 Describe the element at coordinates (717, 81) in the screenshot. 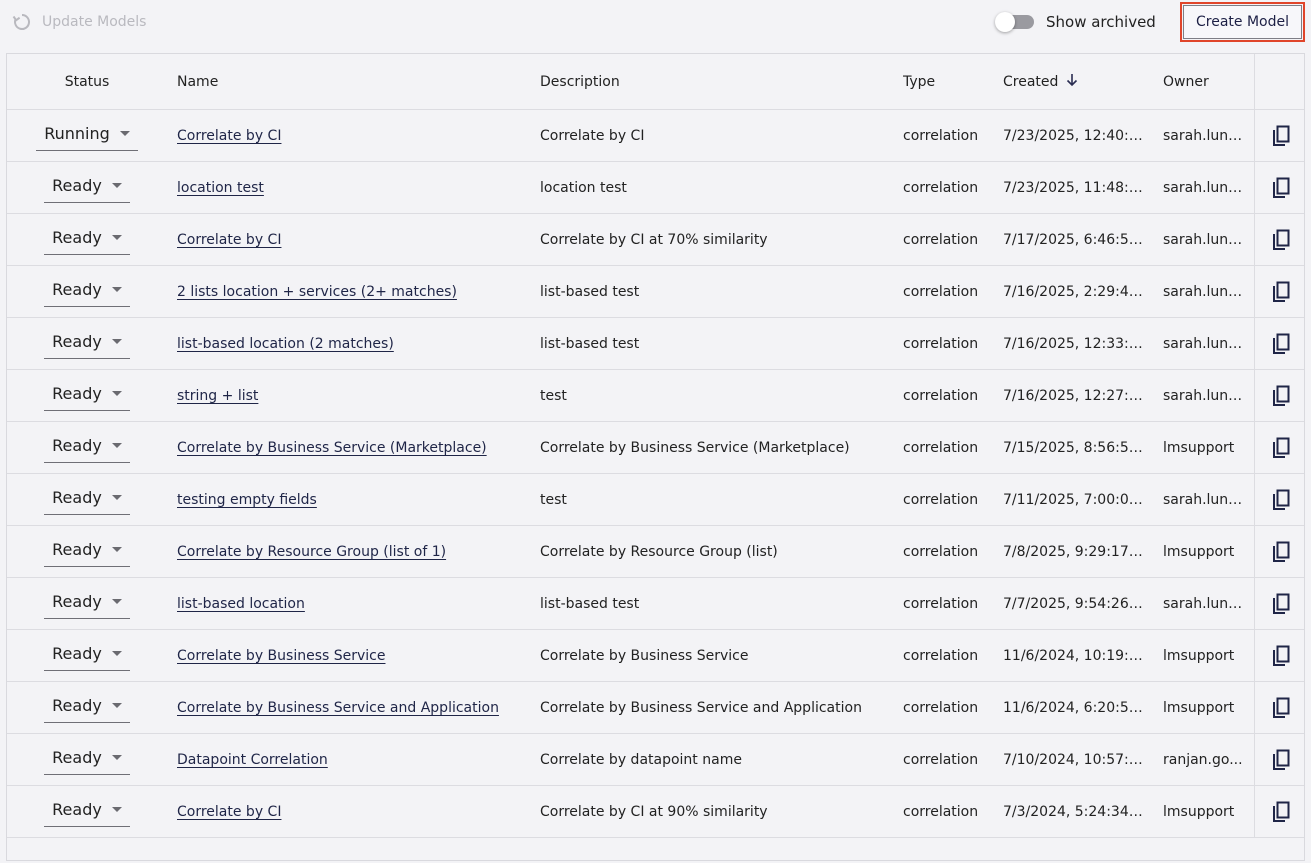

I see `column-header-description: Description` at that location.